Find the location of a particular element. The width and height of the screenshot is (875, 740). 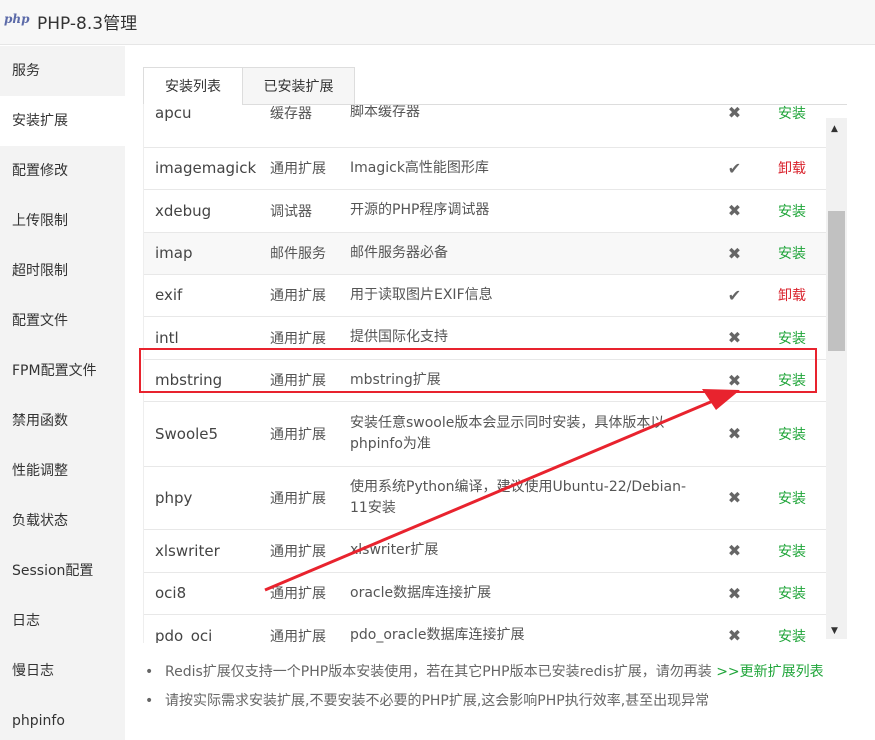

ext-name: imagemagick is located at coordinates (202, 168).